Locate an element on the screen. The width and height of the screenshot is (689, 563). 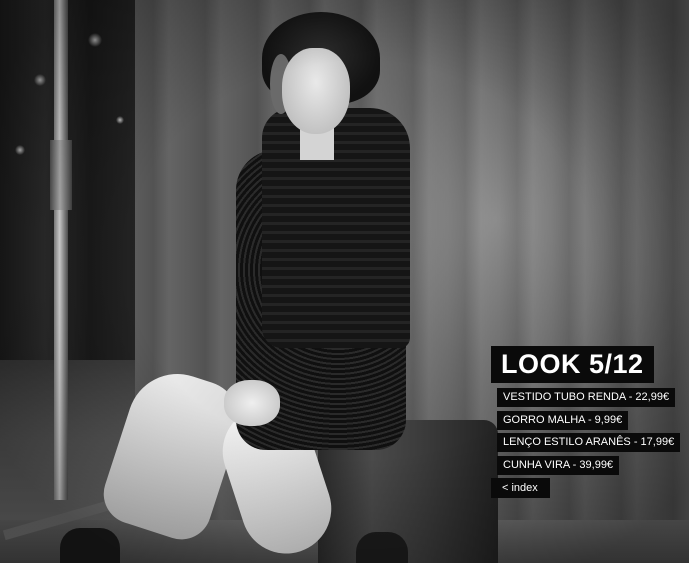
back-to-index-link: < index is located at coordinates (520, 488).